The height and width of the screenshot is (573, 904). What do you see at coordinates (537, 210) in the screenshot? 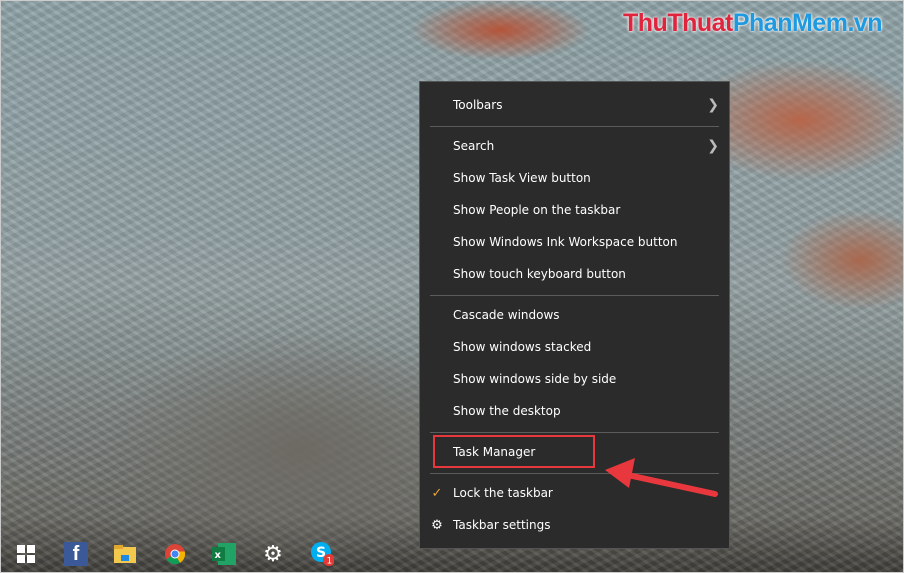
I see `label: Show People on the taskbar` at bounding box center [537, 210].